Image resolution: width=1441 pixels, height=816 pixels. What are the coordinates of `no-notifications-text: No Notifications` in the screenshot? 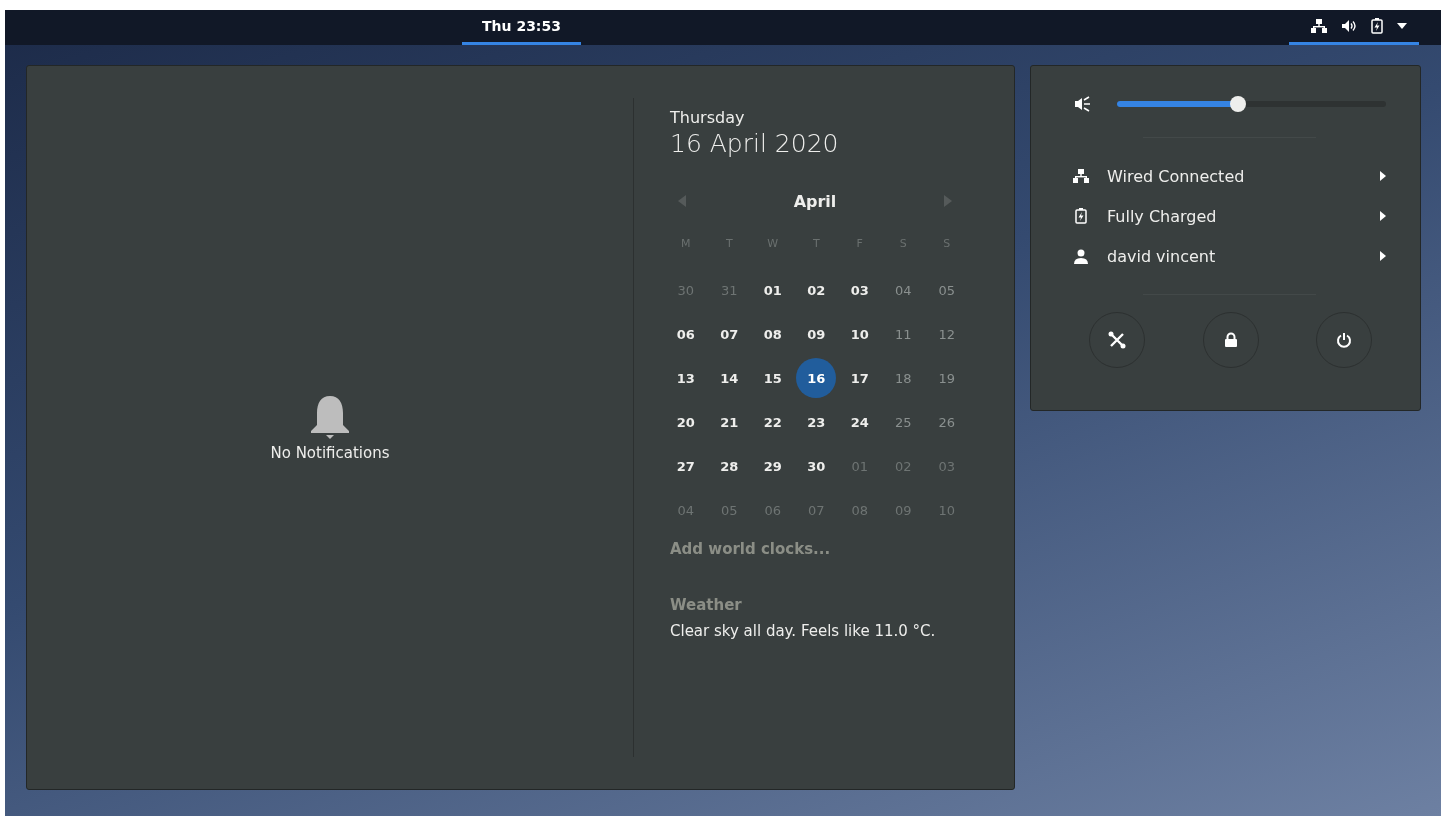 It's located at (330, 452).